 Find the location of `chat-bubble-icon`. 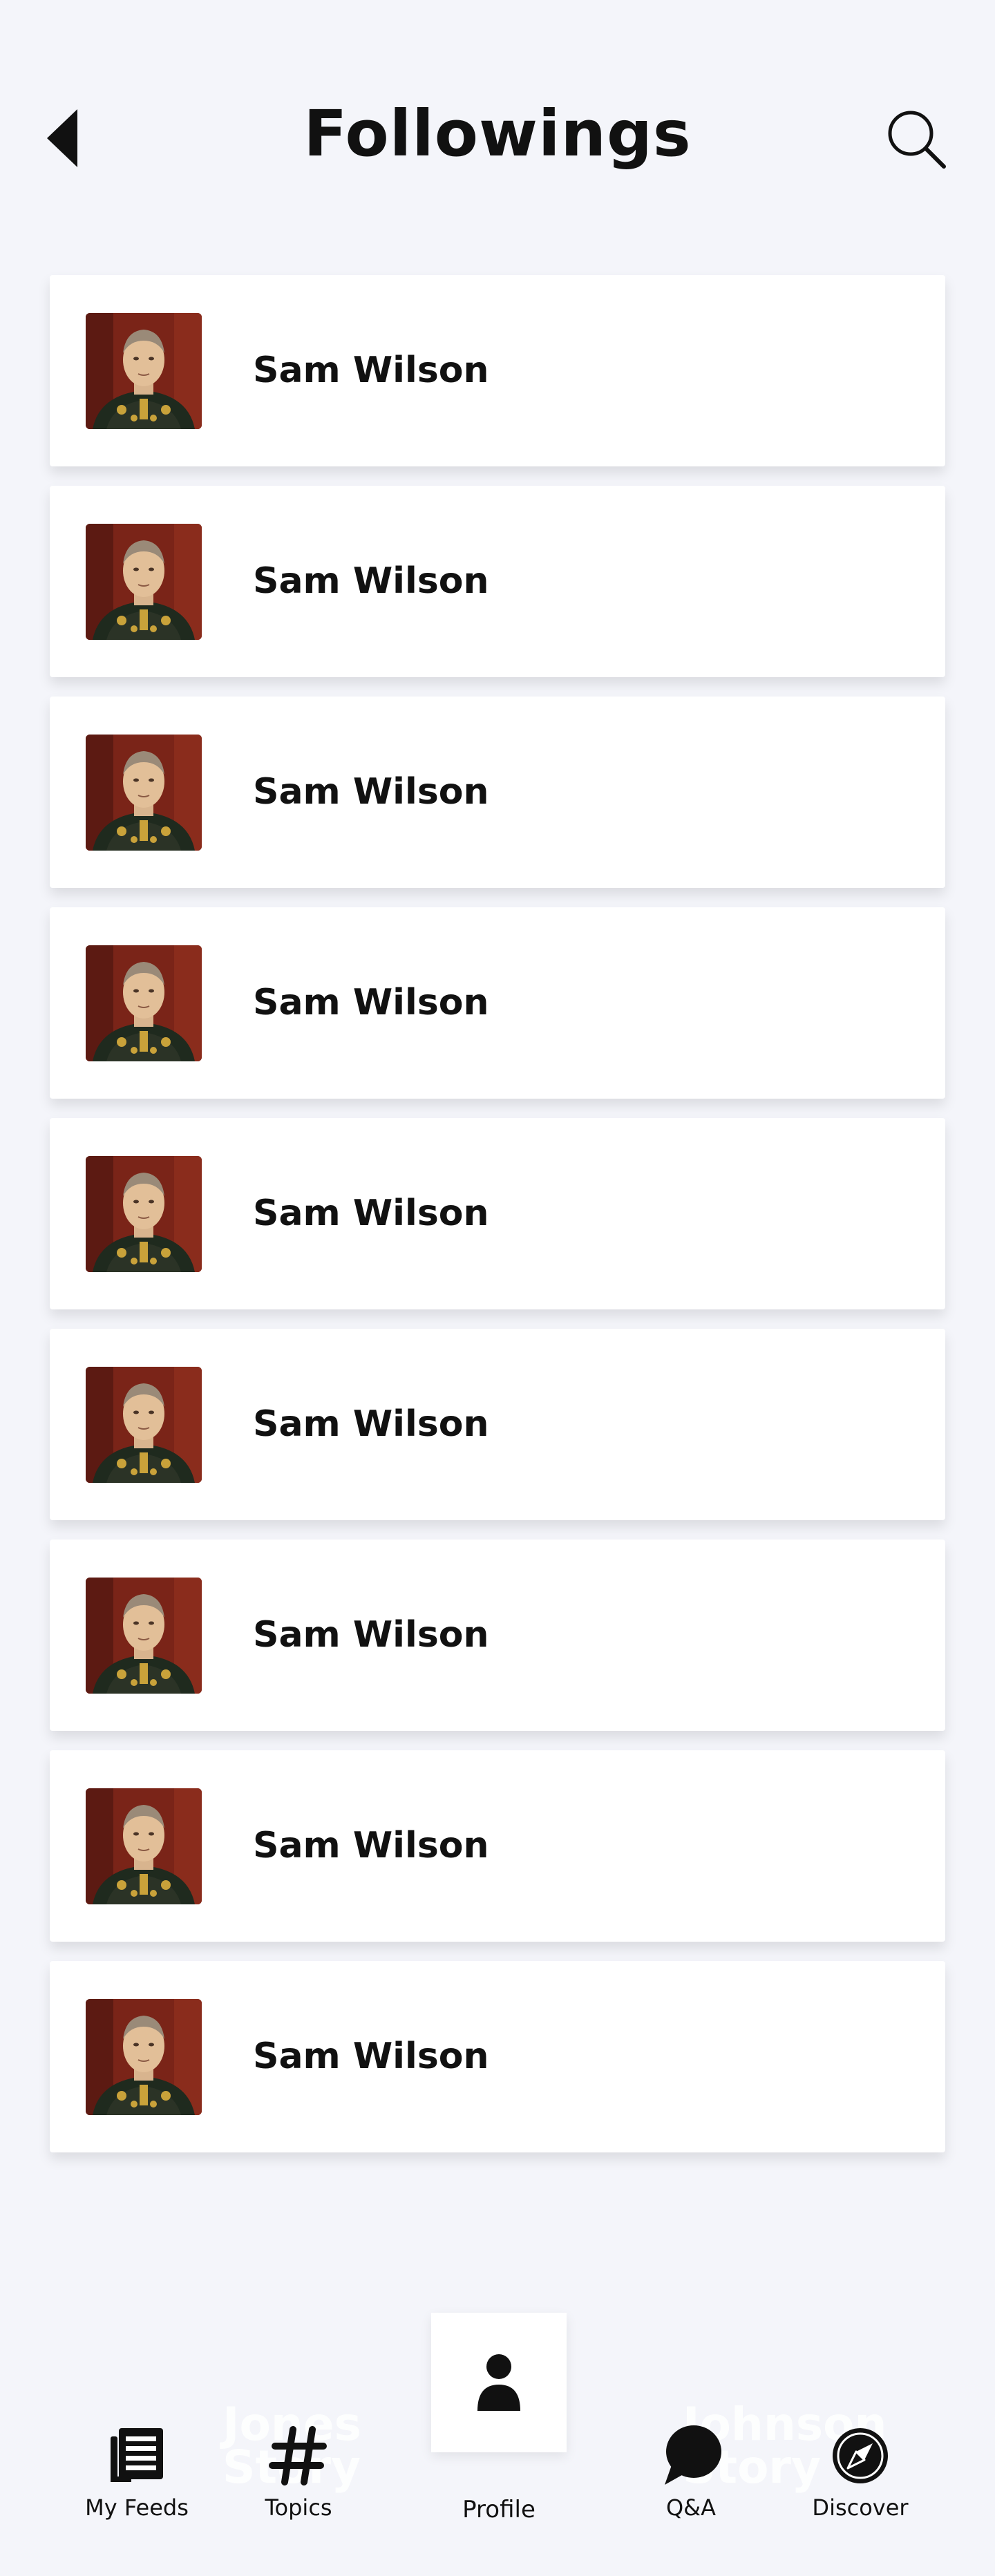

chat-bubble-icon is located at coordinates (693, 2455).